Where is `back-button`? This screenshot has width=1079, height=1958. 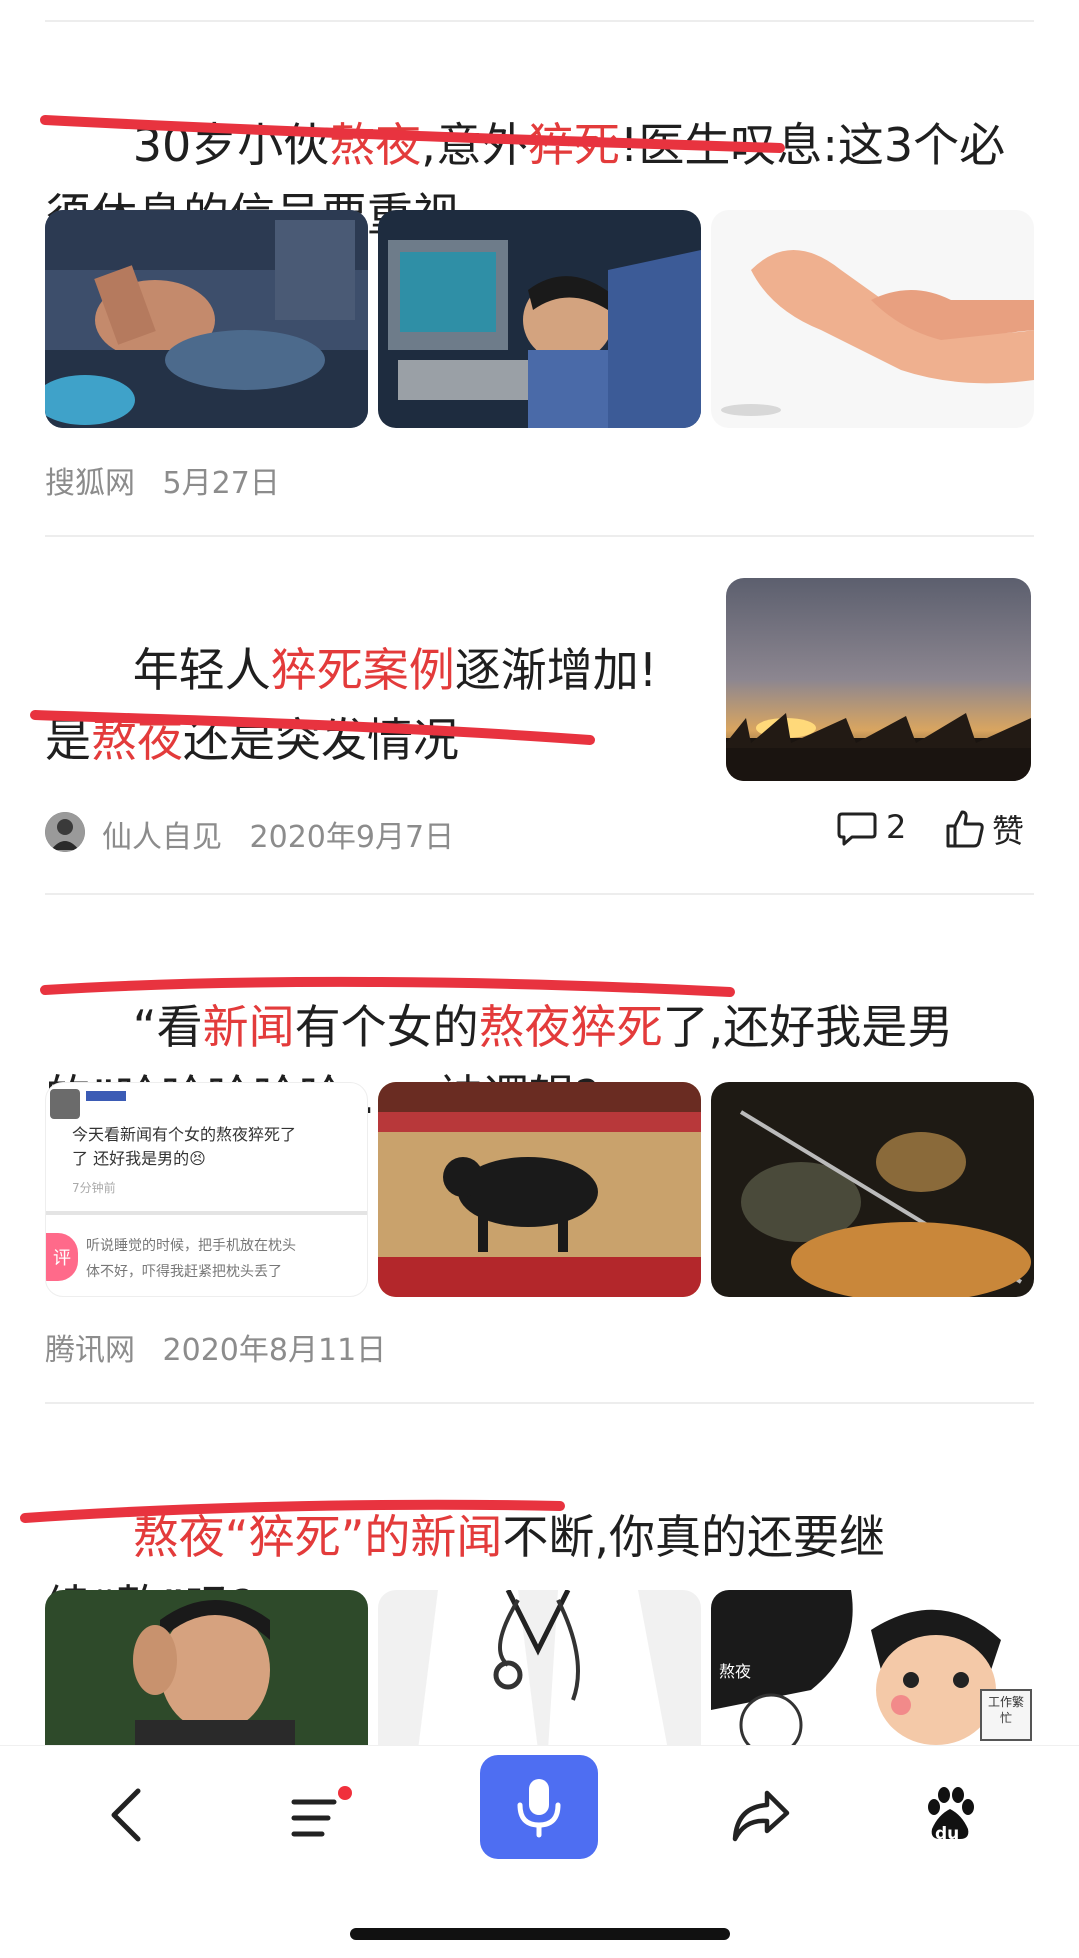 back-button is located at coordinates (127, 1815).